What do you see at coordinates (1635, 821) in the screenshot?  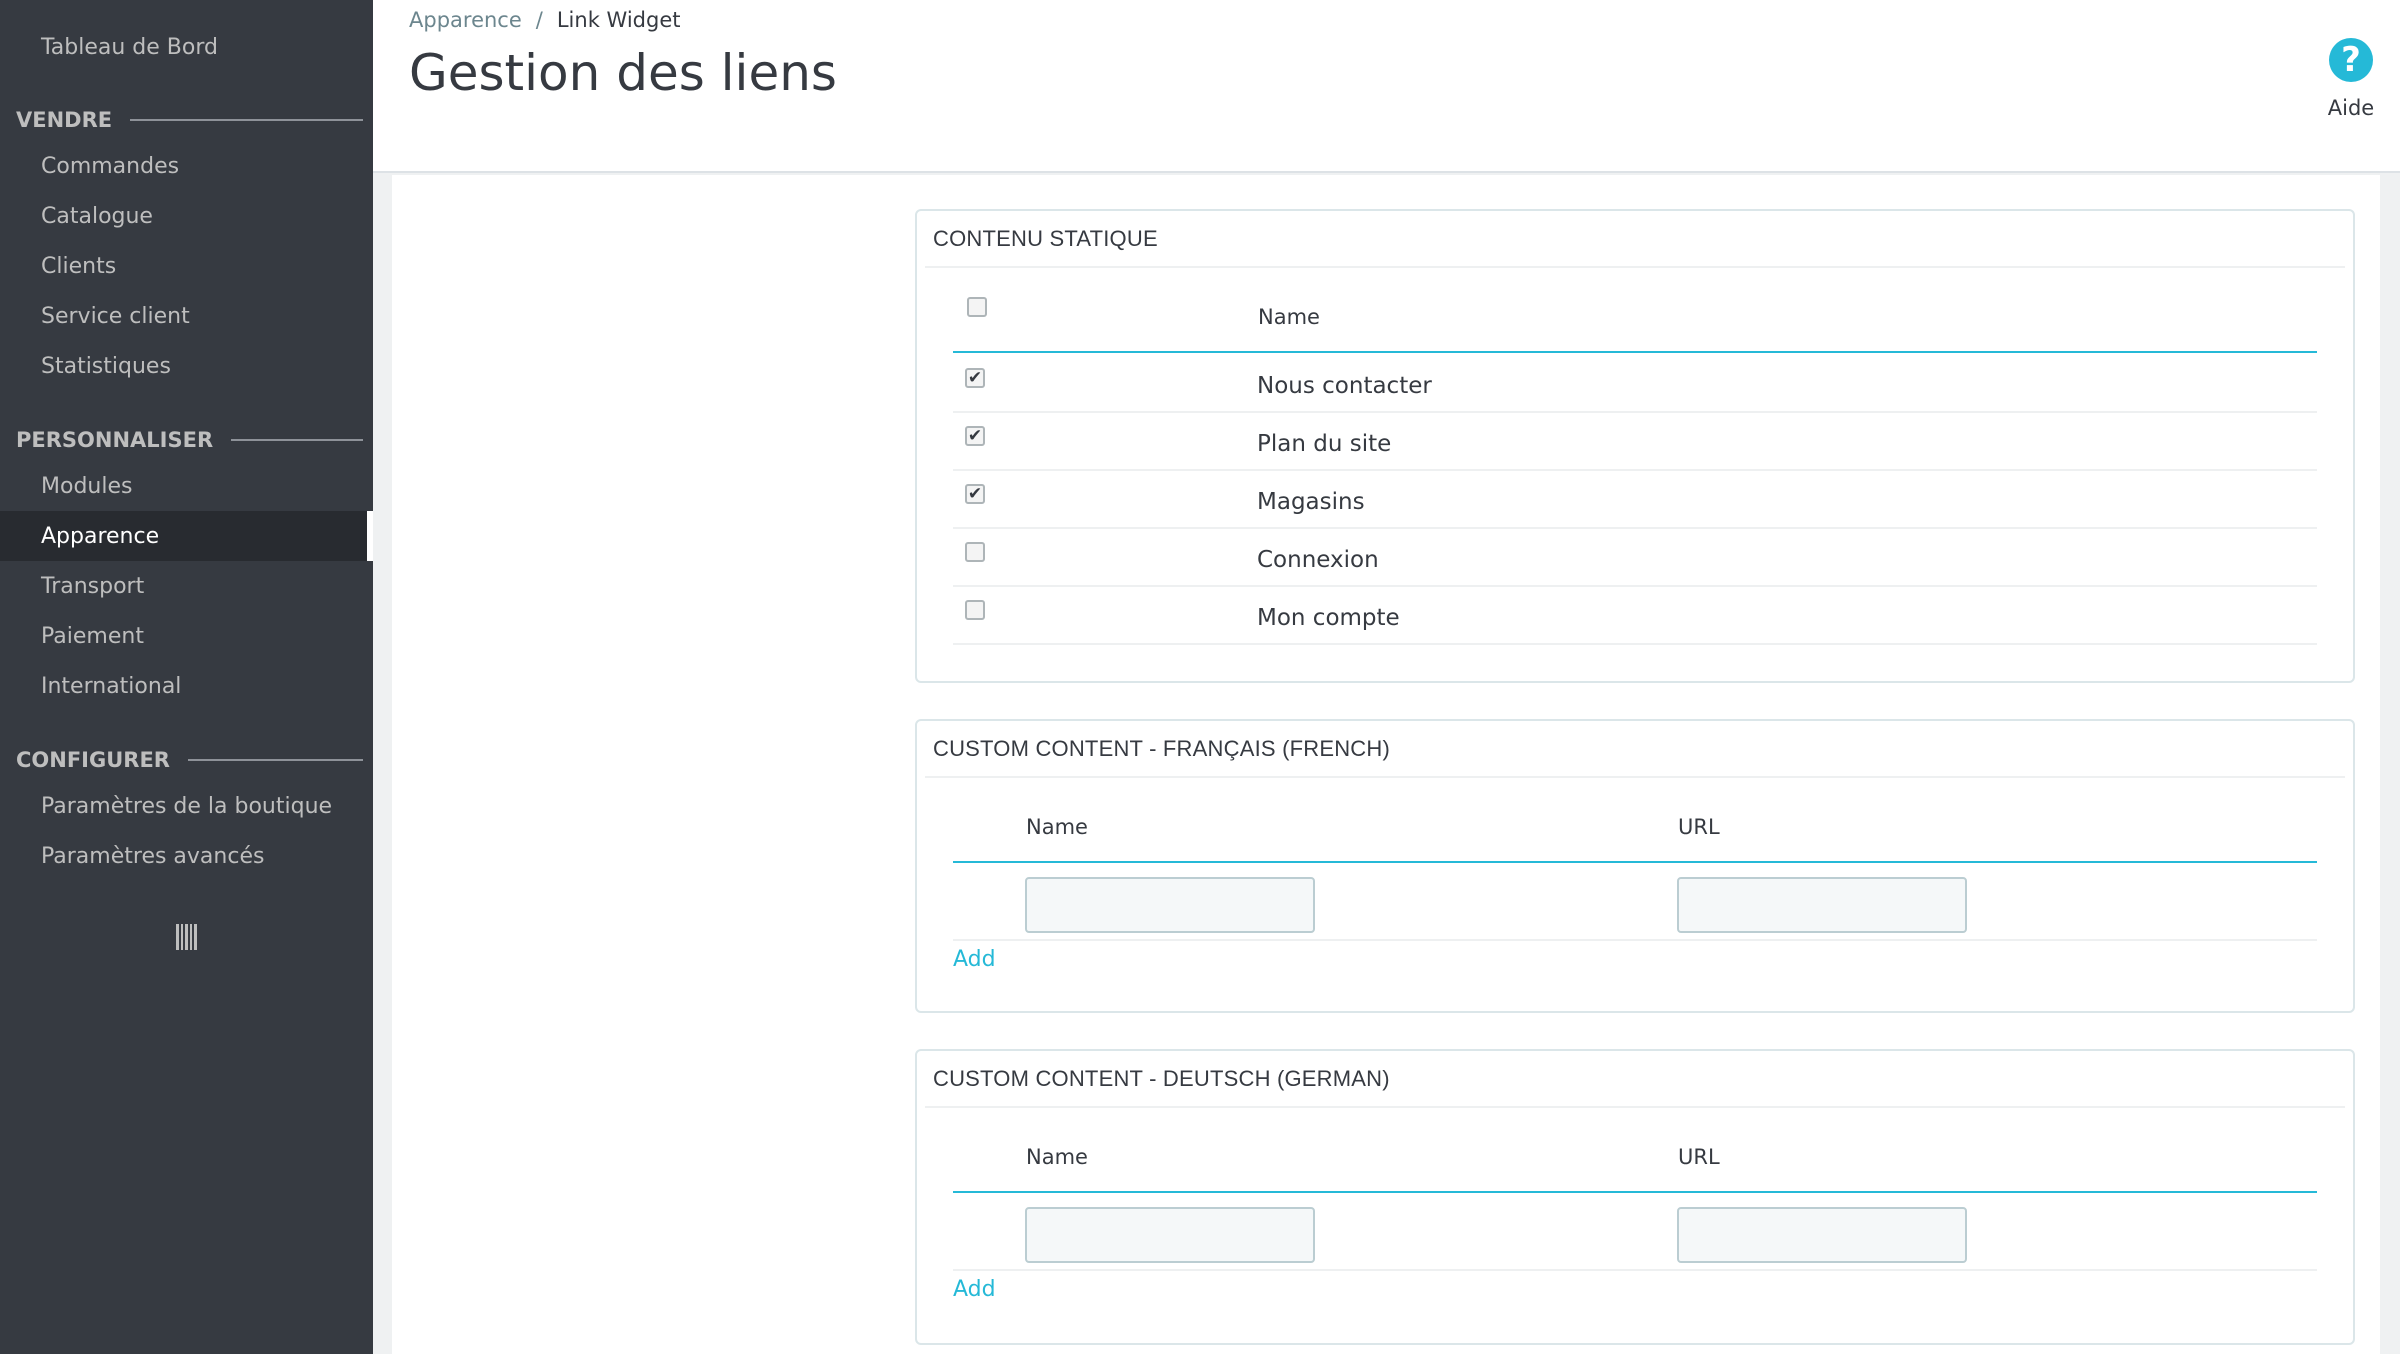 I see `custom-fr-table-header: Name URL` at bounding box center [1635, 821].